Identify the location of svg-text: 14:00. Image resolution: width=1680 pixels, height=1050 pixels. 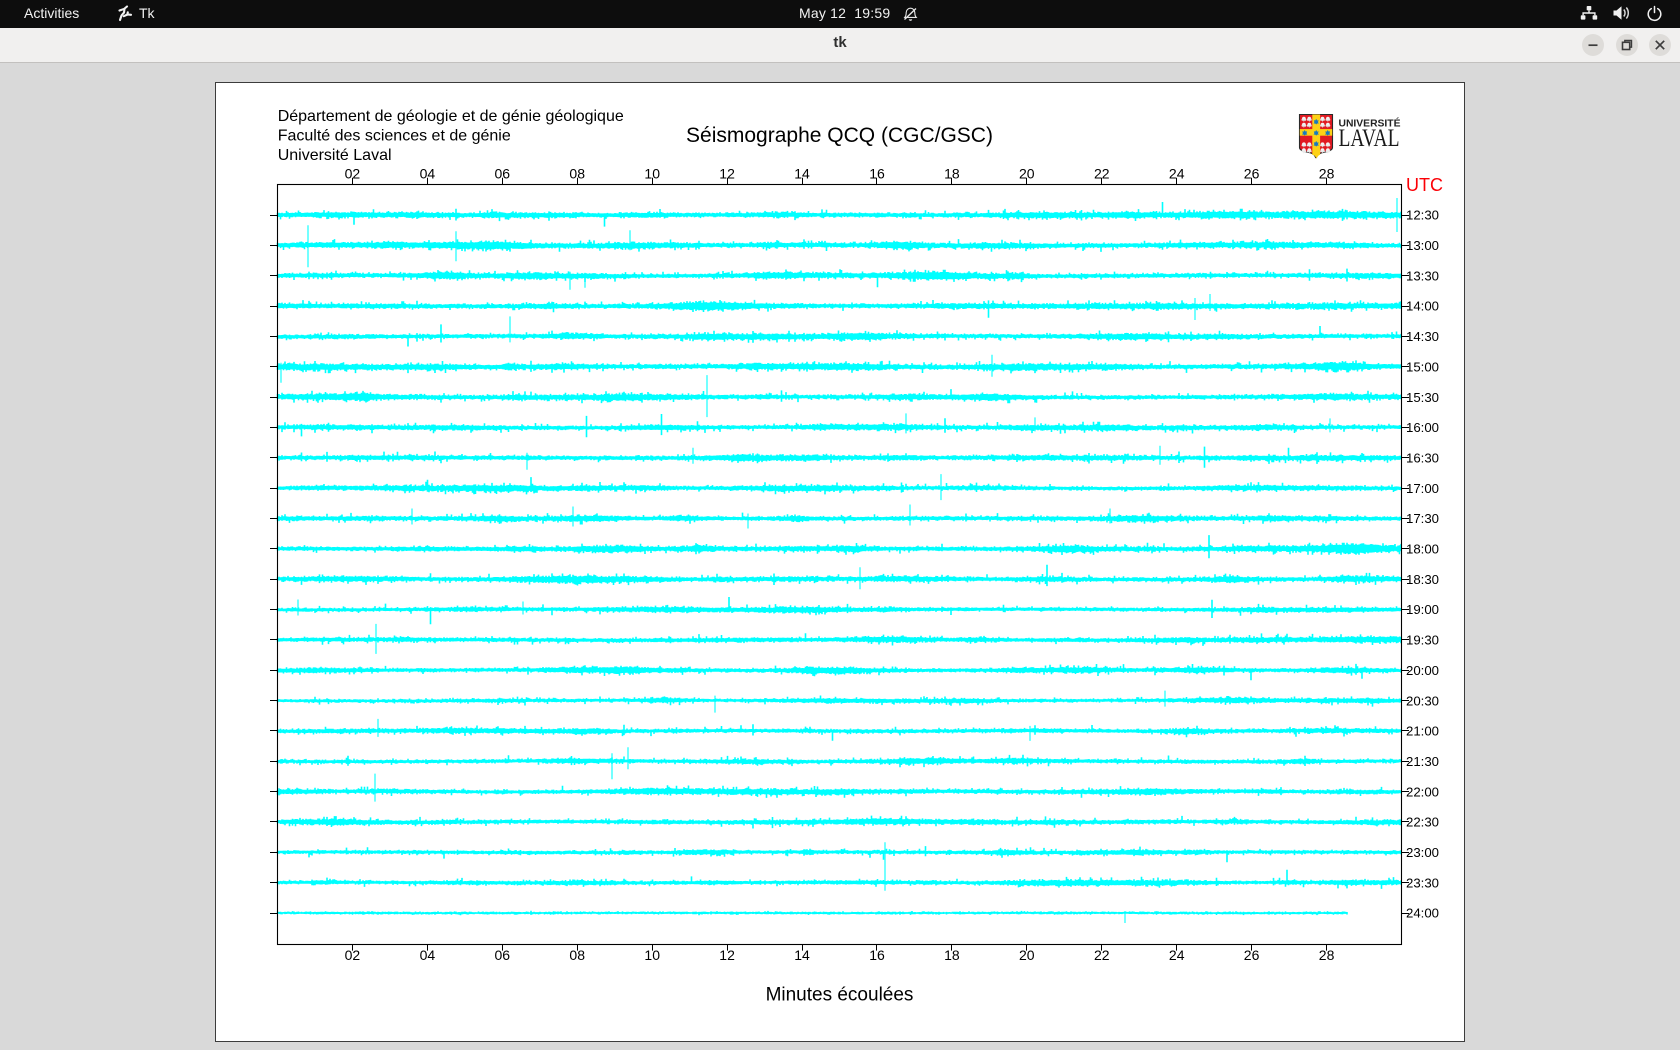
(1422, 306).